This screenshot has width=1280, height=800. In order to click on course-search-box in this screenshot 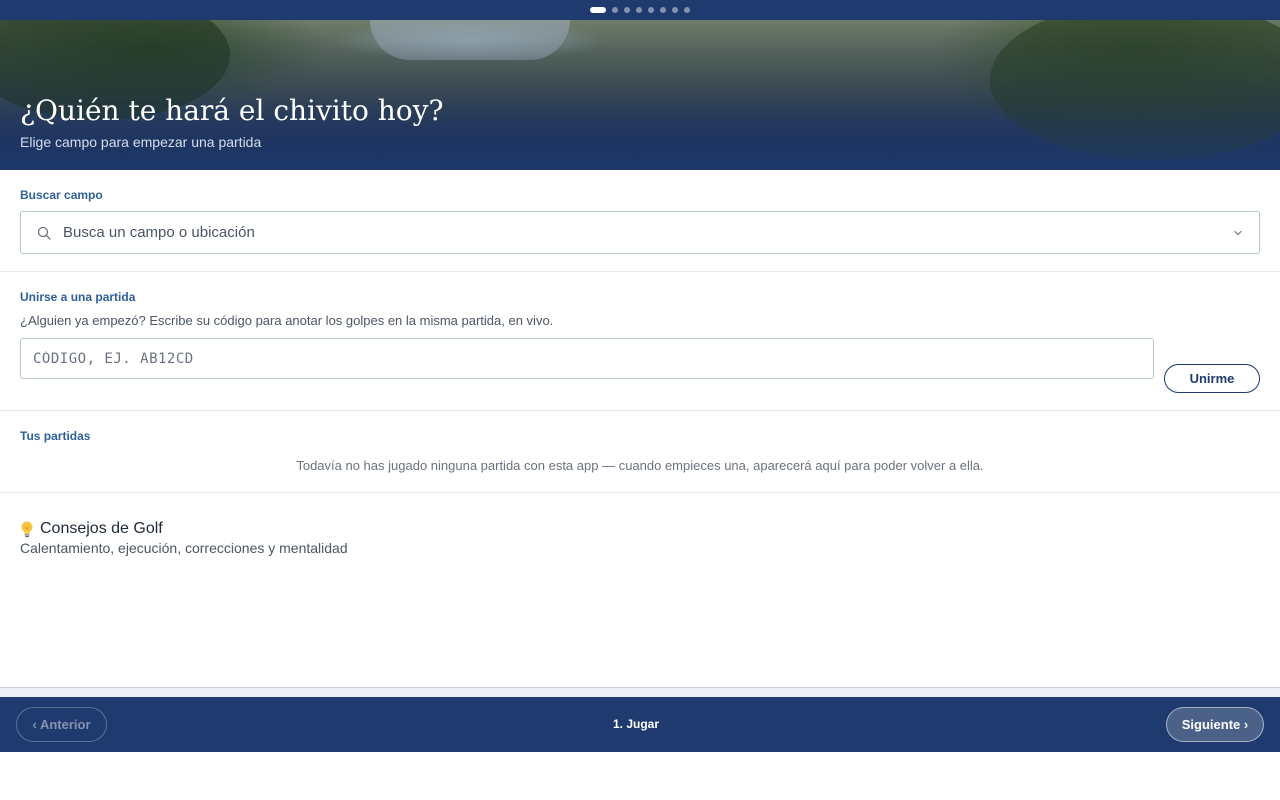, I will do `click(640, 232)`.